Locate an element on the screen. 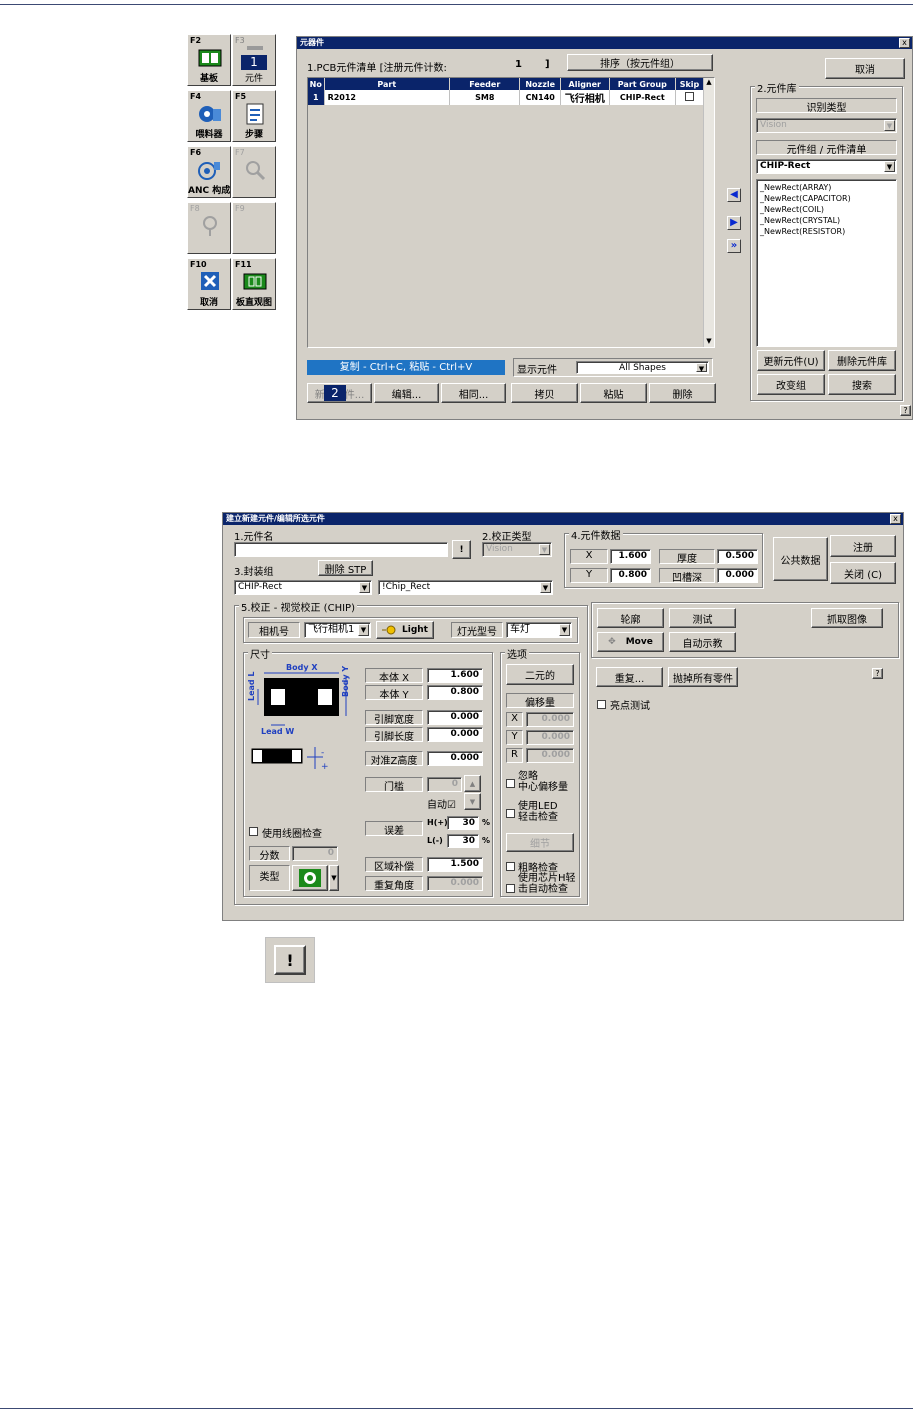  throw-all-parts-button: 抛掉所有零件 is located at coordinates (703, 677).